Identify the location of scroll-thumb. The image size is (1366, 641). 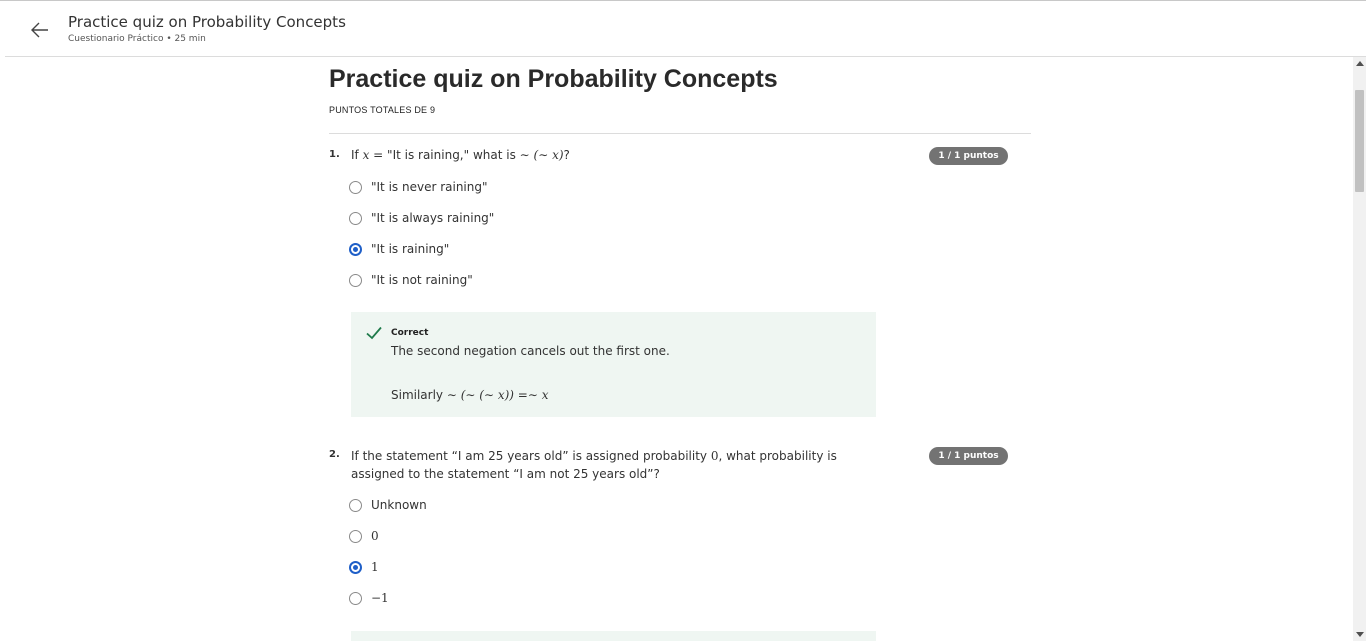
(1359, 141).